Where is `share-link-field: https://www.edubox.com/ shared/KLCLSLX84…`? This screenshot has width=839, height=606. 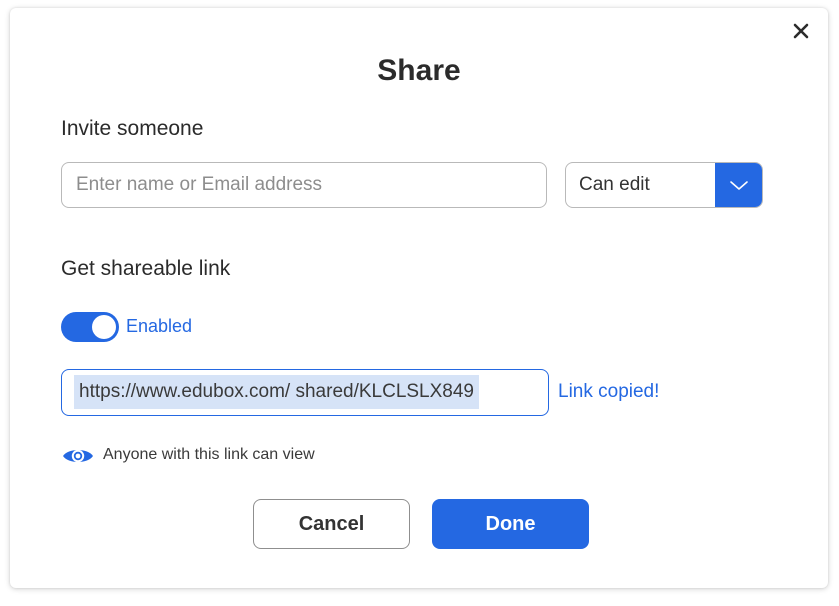
share-link-field: https://www.edubox.com/ shared/KLCLSLX84… is located at coordinates (305, 392).